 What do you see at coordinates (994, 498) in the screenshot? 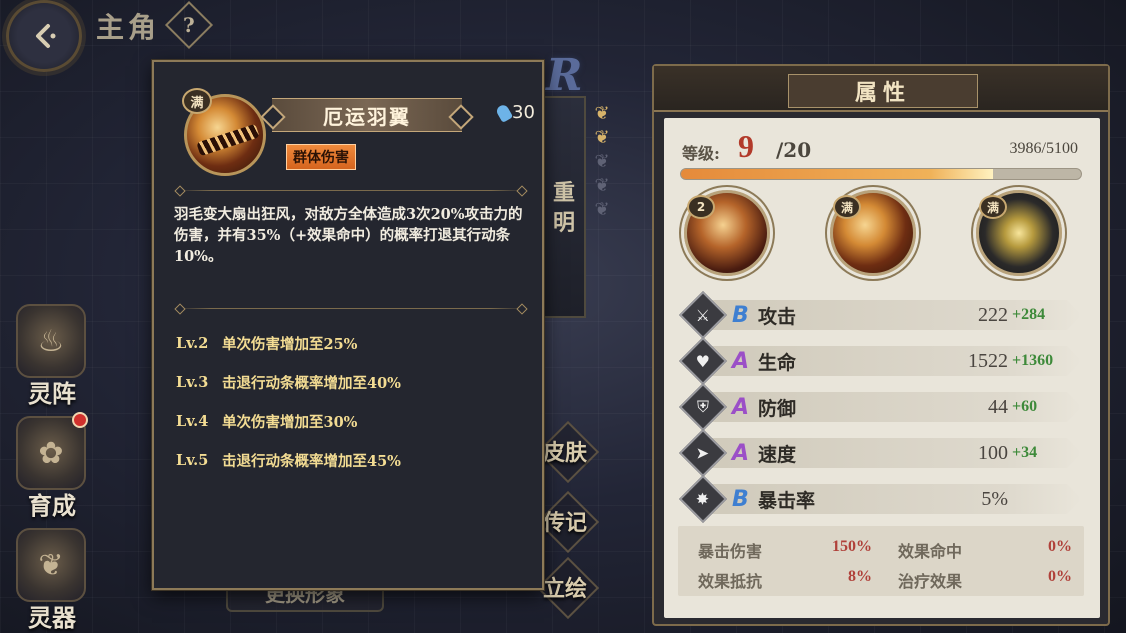
I see `stat-base: 5%` at bounding box center [994, 498].